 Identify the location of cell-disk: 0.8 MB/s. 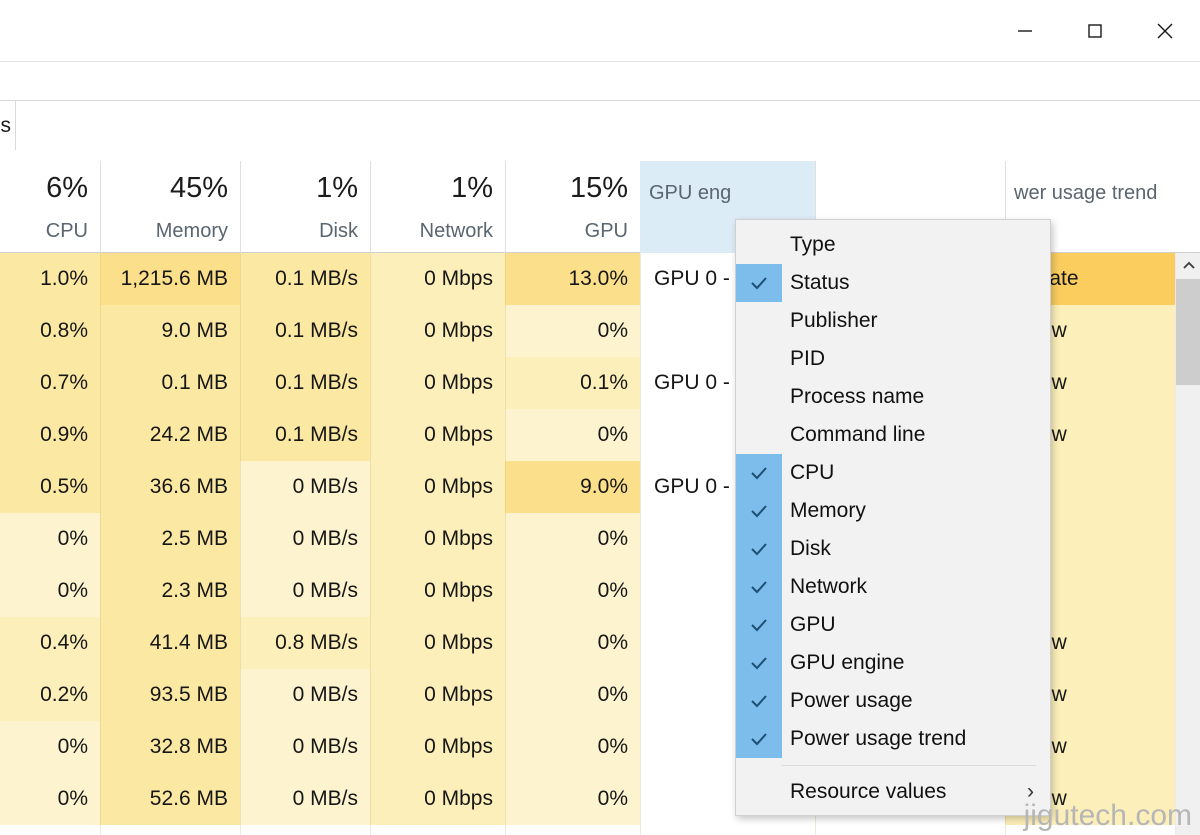
(305, 643).